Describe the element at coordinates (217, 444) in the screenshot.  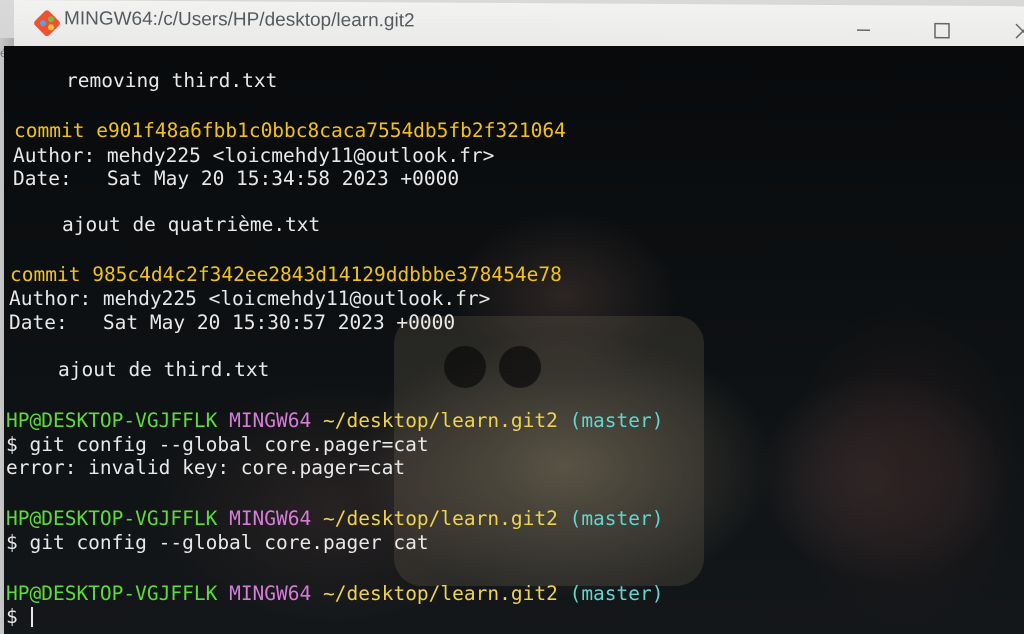
I see `command-line: $ git config --global core.pager=cat` at that location.